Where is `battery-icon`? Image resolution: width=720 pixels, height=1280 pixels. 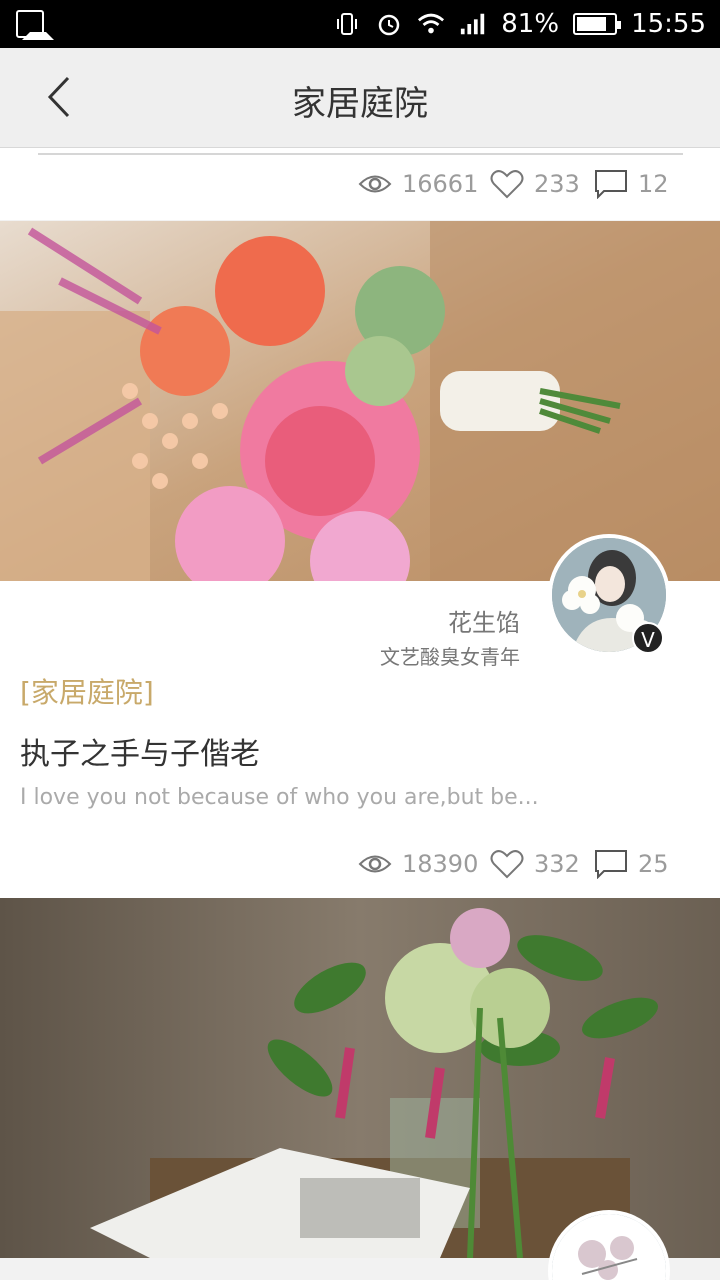
battery-icon is located at coordinates (597, 24).